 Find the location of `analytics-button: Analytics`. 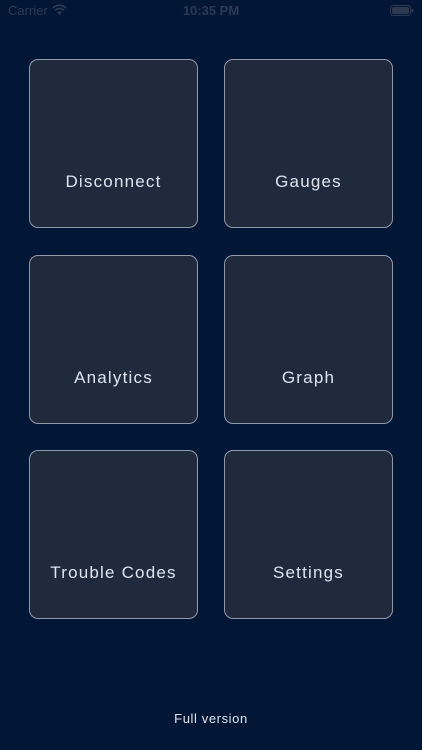

analytics-button: Analytics is located at coordinates (113, 339).